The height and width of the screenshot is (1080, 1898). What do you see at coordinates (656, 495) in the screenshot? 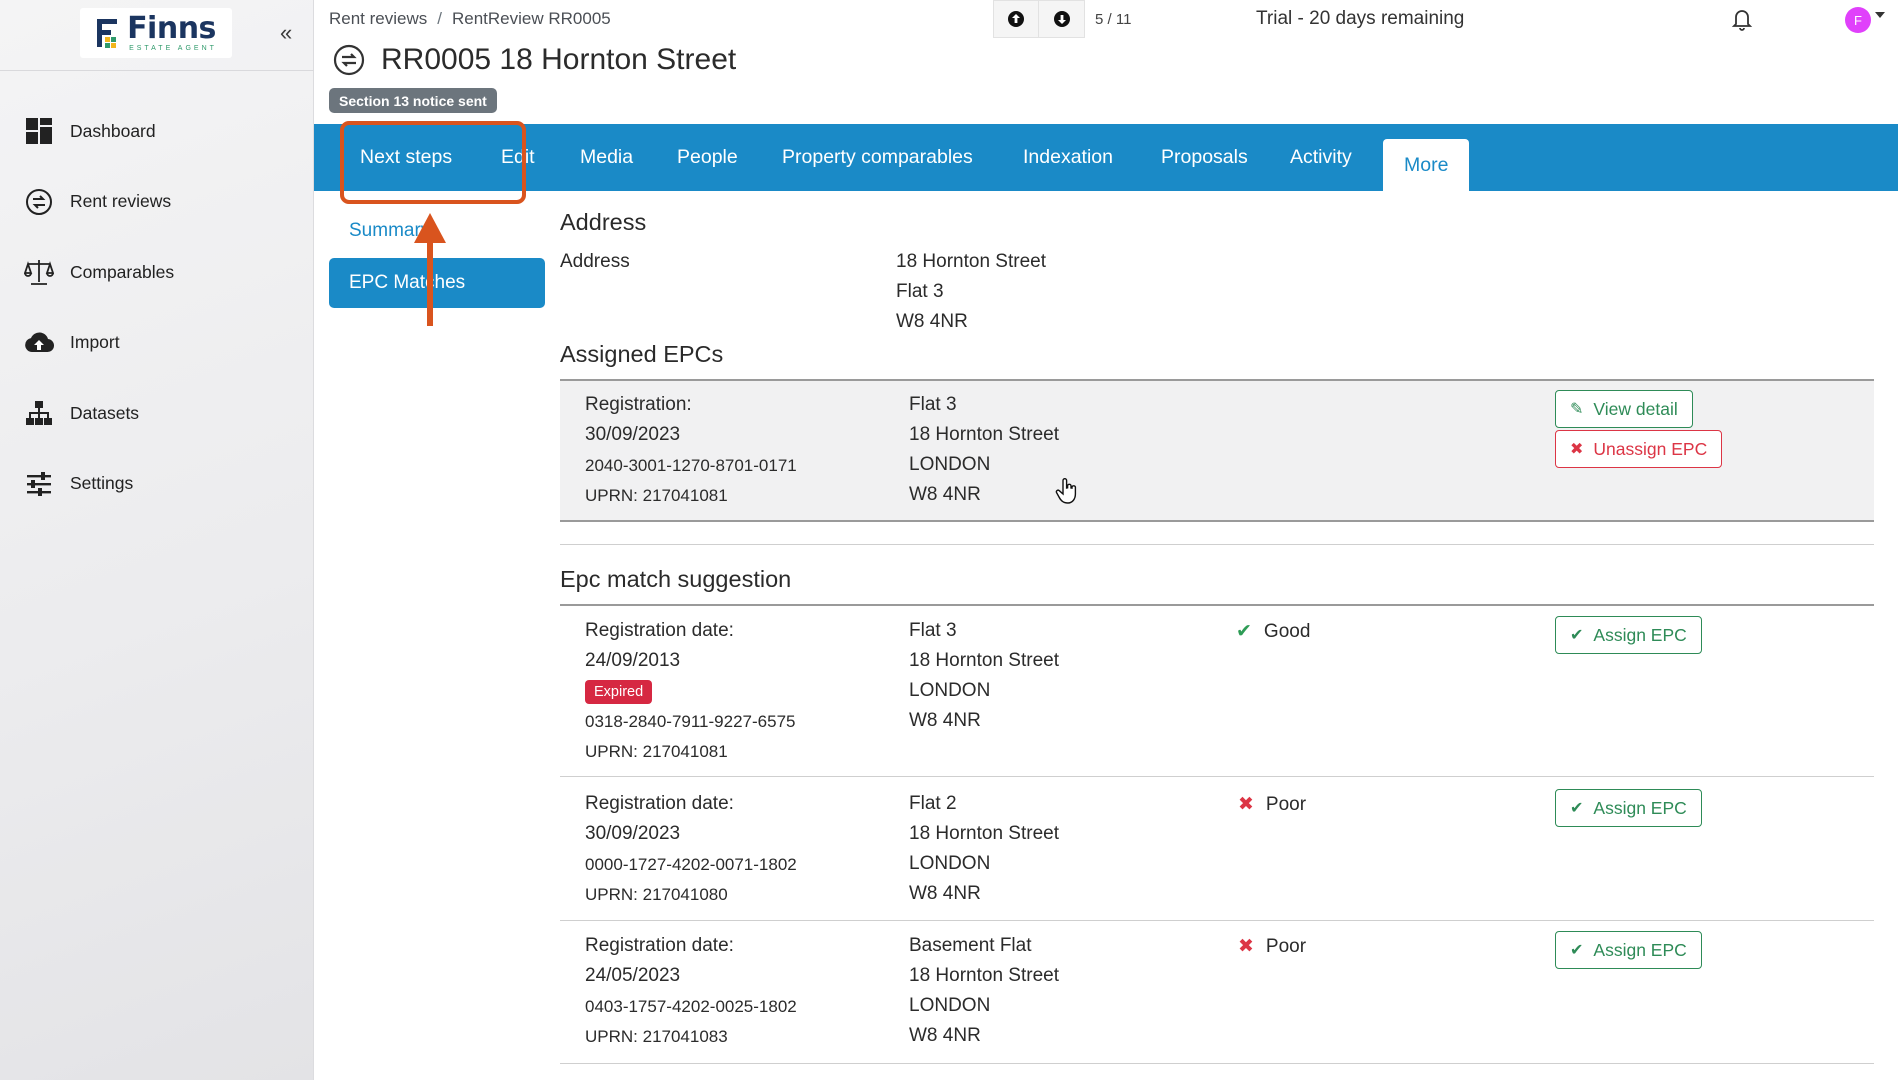
I see `uprn: UPRN: 217041081` at bounding box center [656, 495].